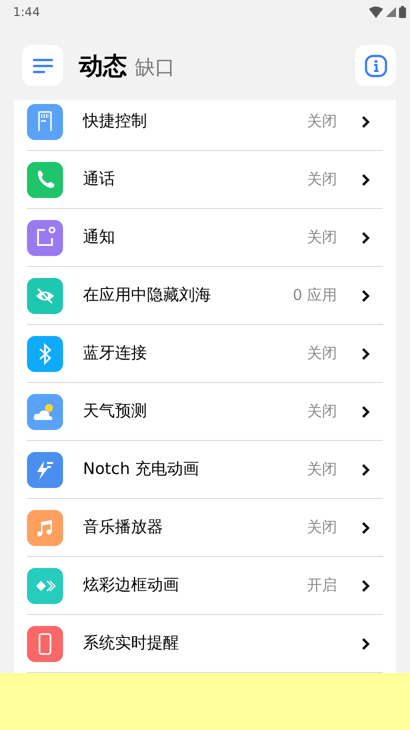 This screenshot has width=410, height=730. I want to click on row-label: 通话, so click(99, 179).